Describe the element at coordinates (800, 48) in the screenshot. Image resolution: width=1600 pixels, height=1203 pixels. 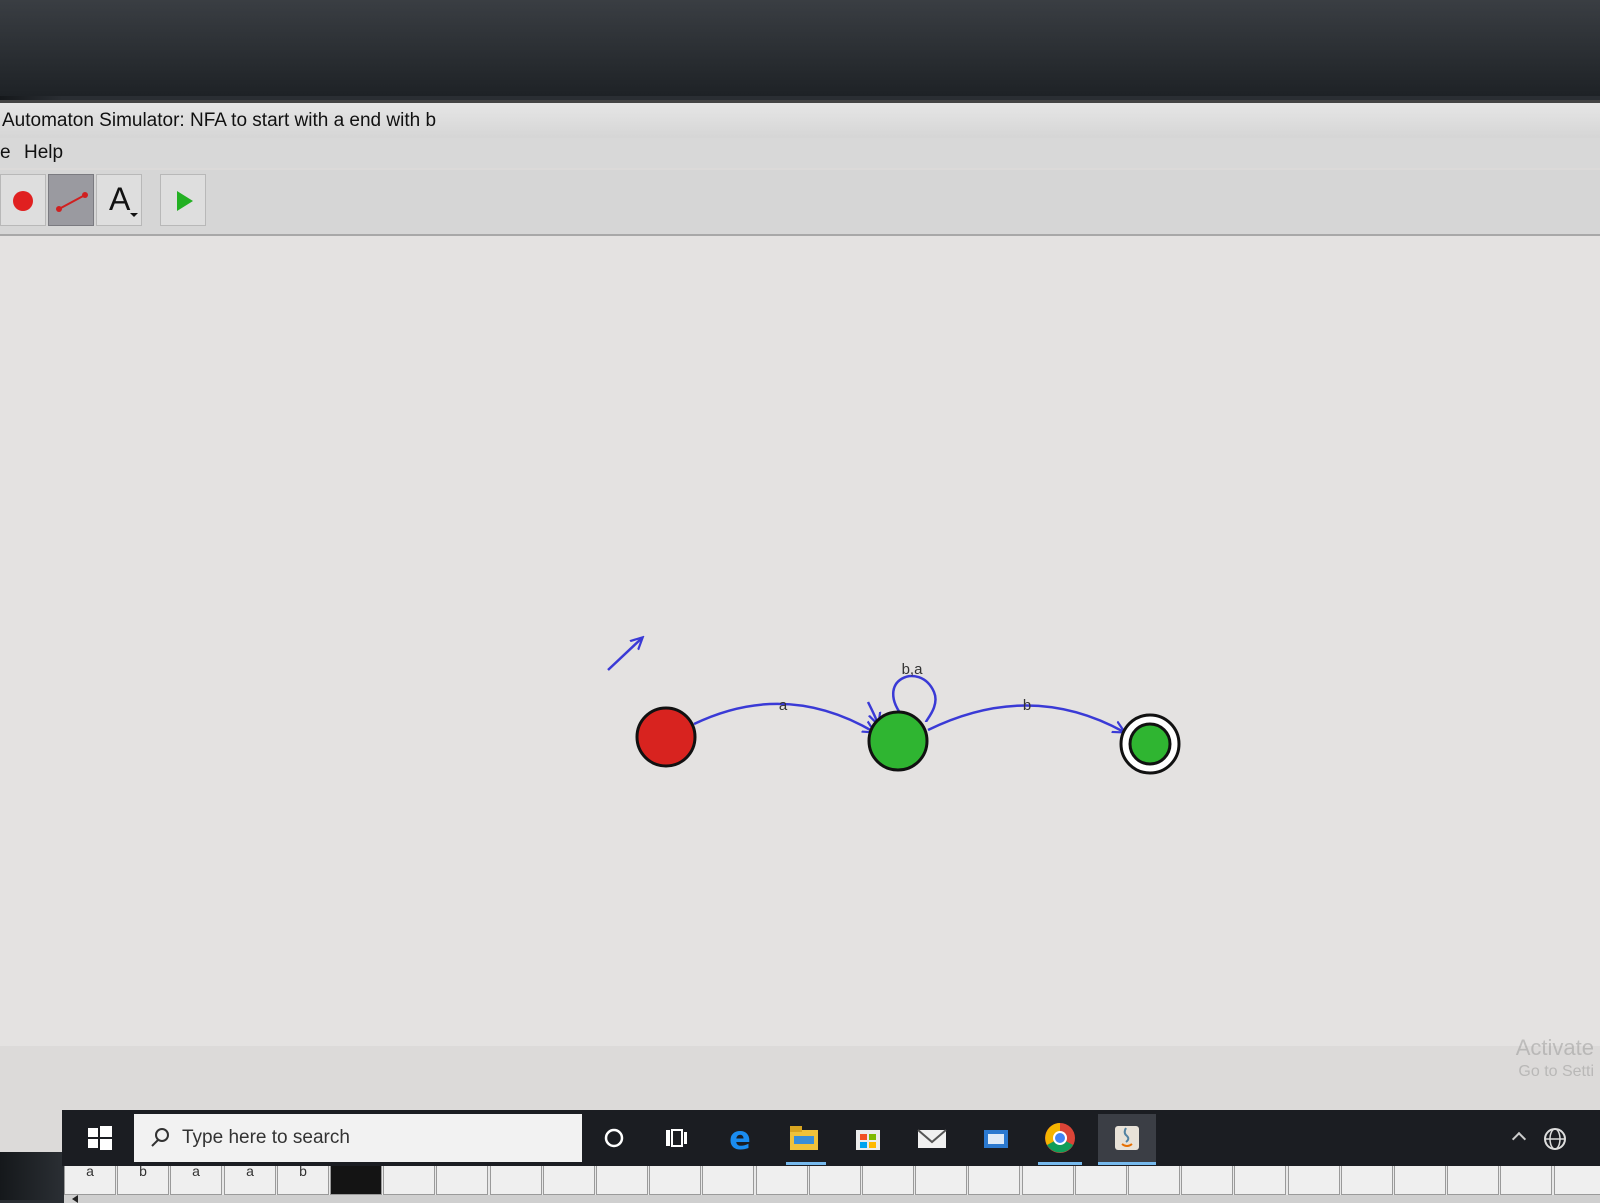
I see `monitor-bezel-top` at that location.